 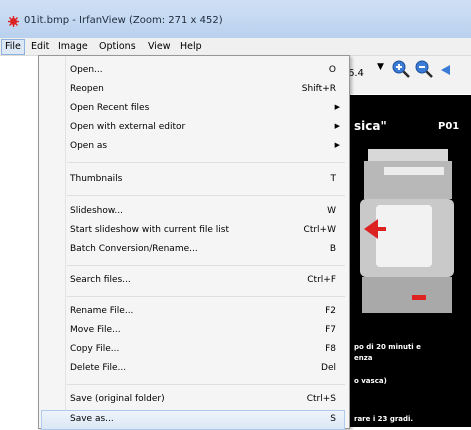 What do you see at coordinates (424, 69) in the screenshot?
I see `zoom-out-icon` at bounding box center [424, 69].